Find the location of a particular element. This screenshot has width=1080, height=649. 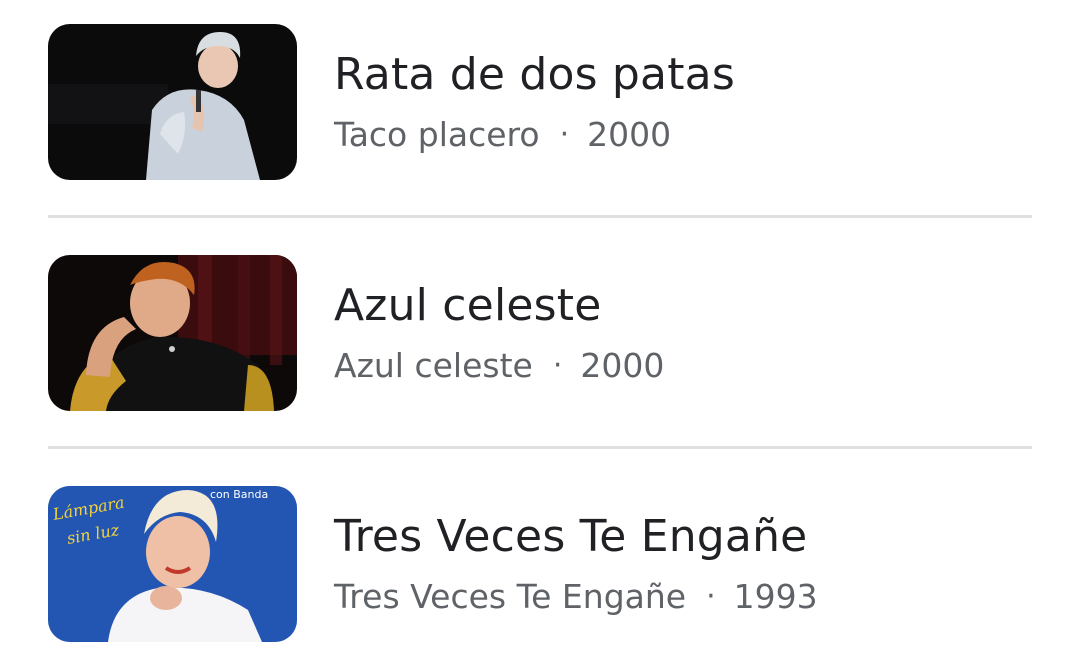

song-meta: Taco placero · 2000 is located at coordinates (534, 135).